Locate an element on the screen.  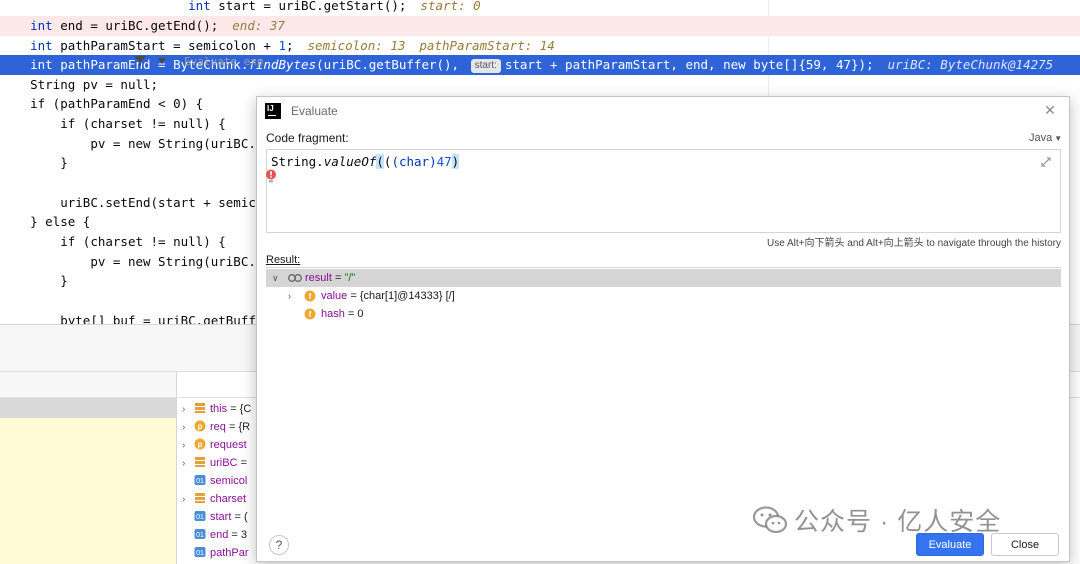
close-icon: ✕ is located at coordinates (1050, 110).